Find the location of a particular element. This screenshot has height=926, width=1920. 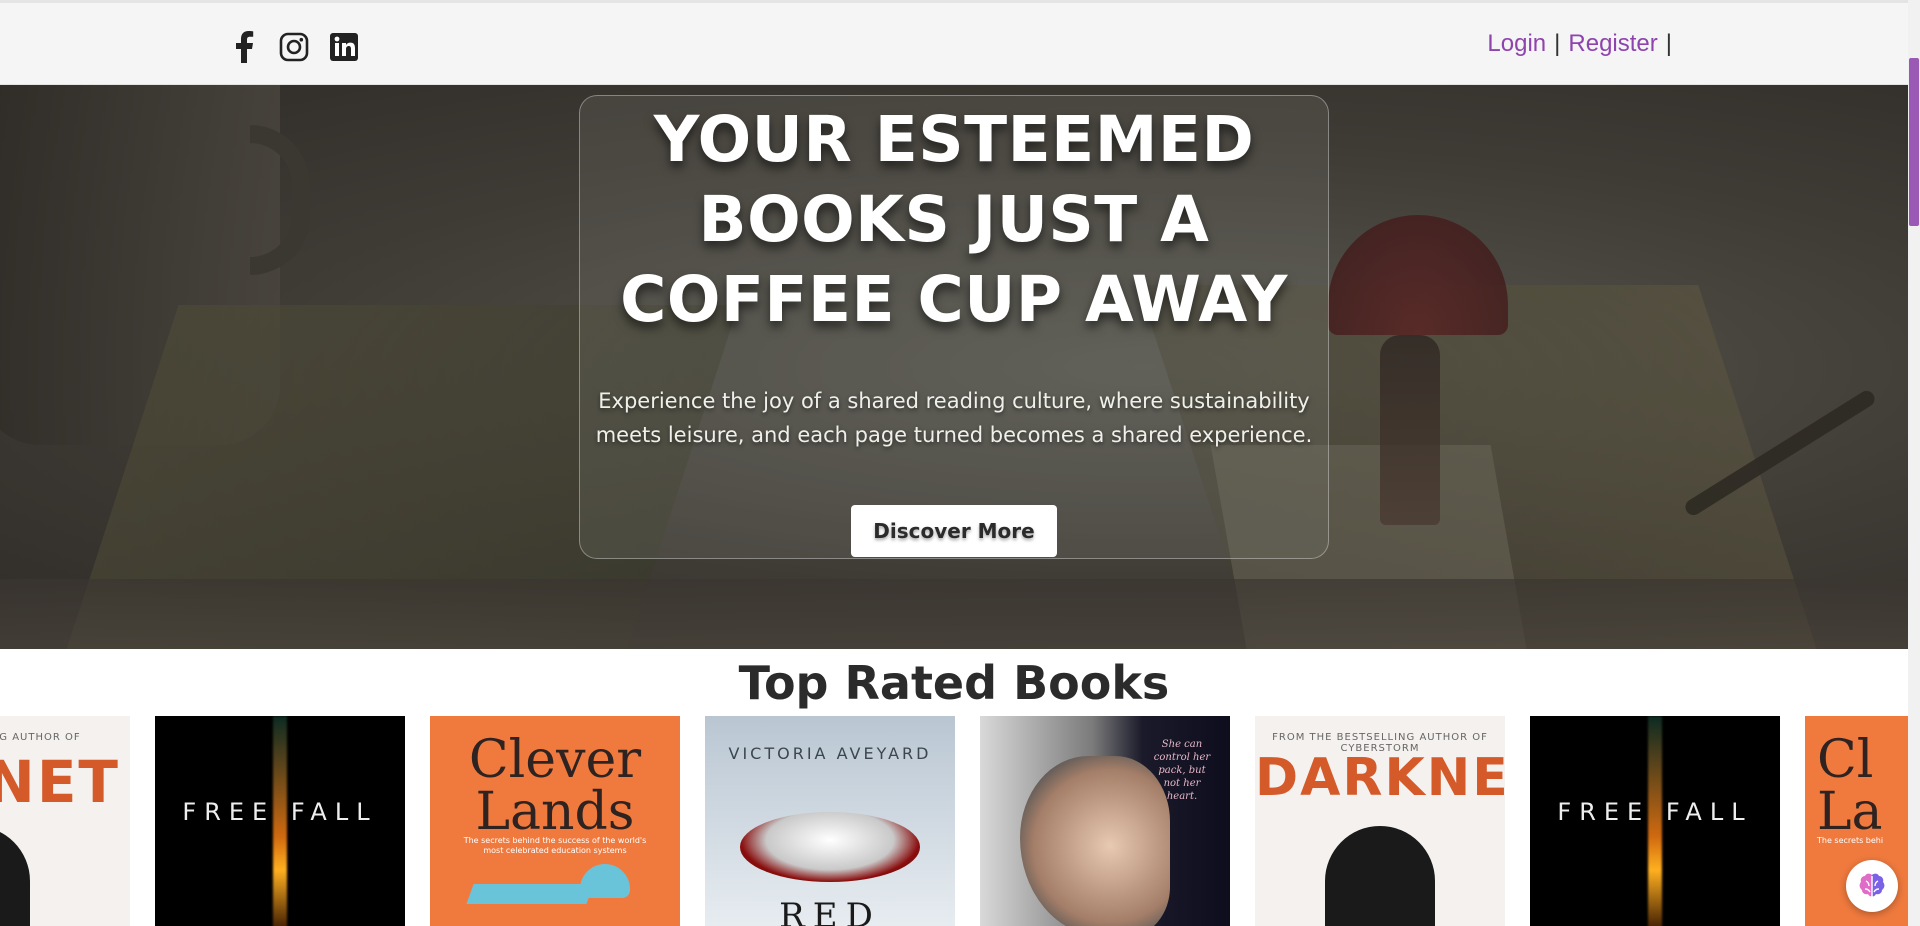

top-rated-title: Top Rated Books is located at coordinates (954, 683).